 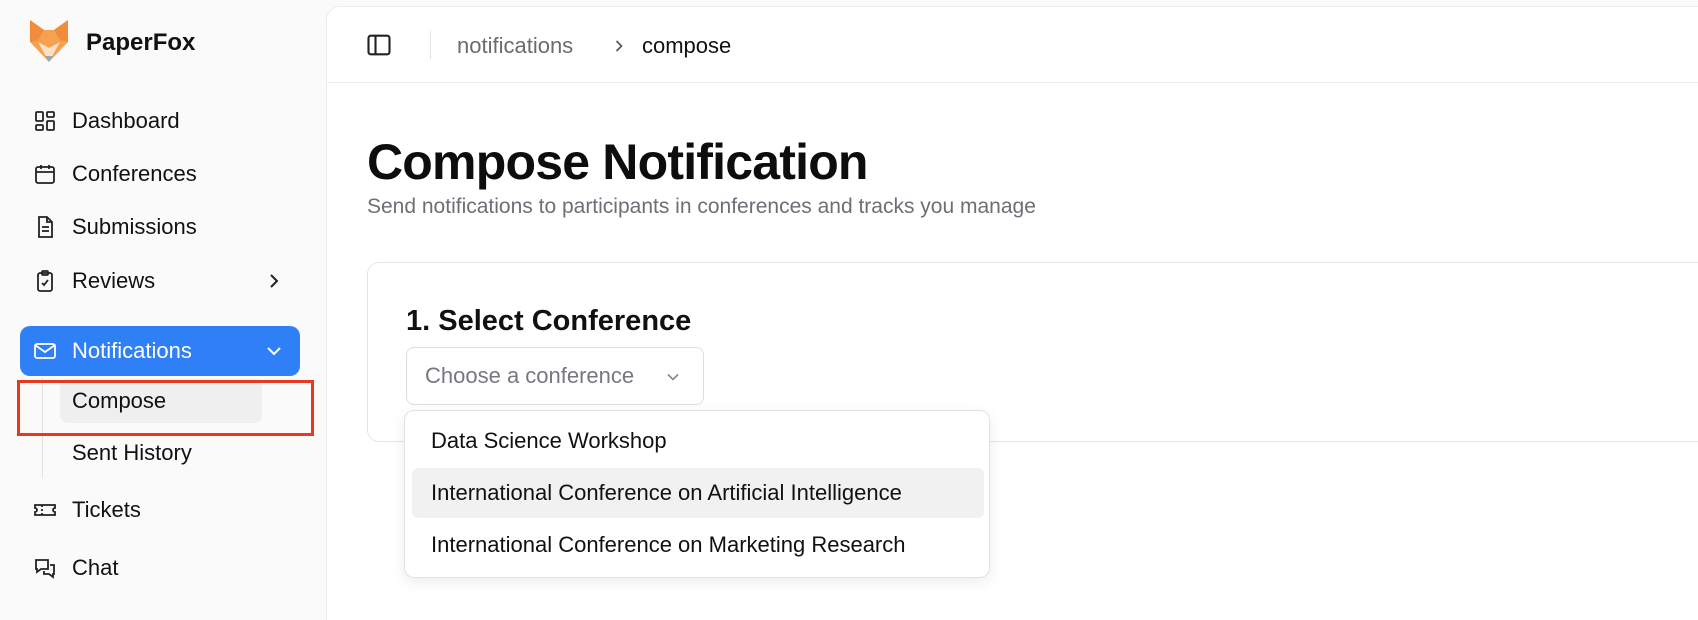 I want to click on select-placeholder: Choose a conference, so click(x=530, y=375).